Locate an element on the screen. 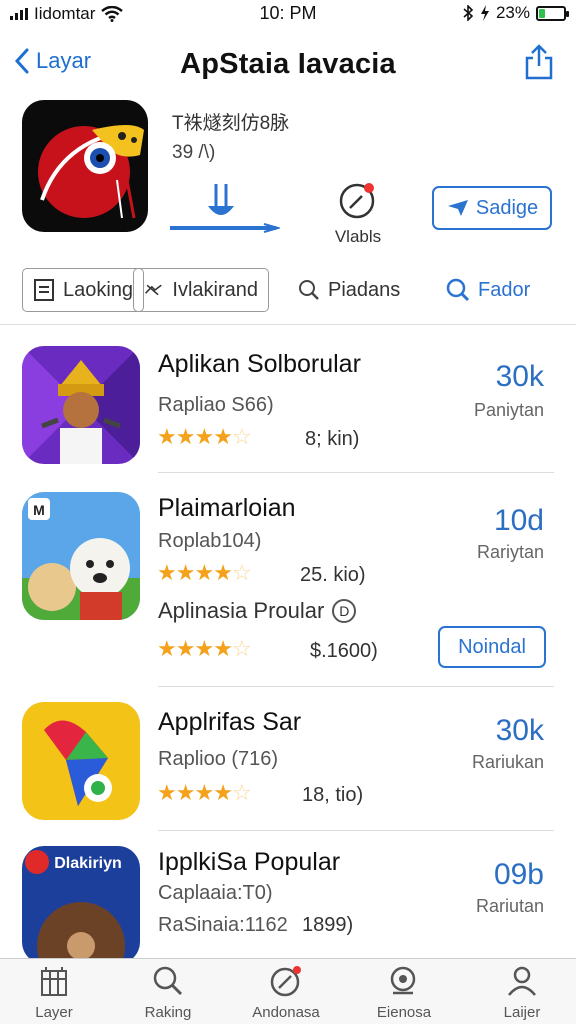 Image resolution: width=576 pixels, height=1024 pixels. app-name: Plaimarloian is located at coordinates (227, 508).